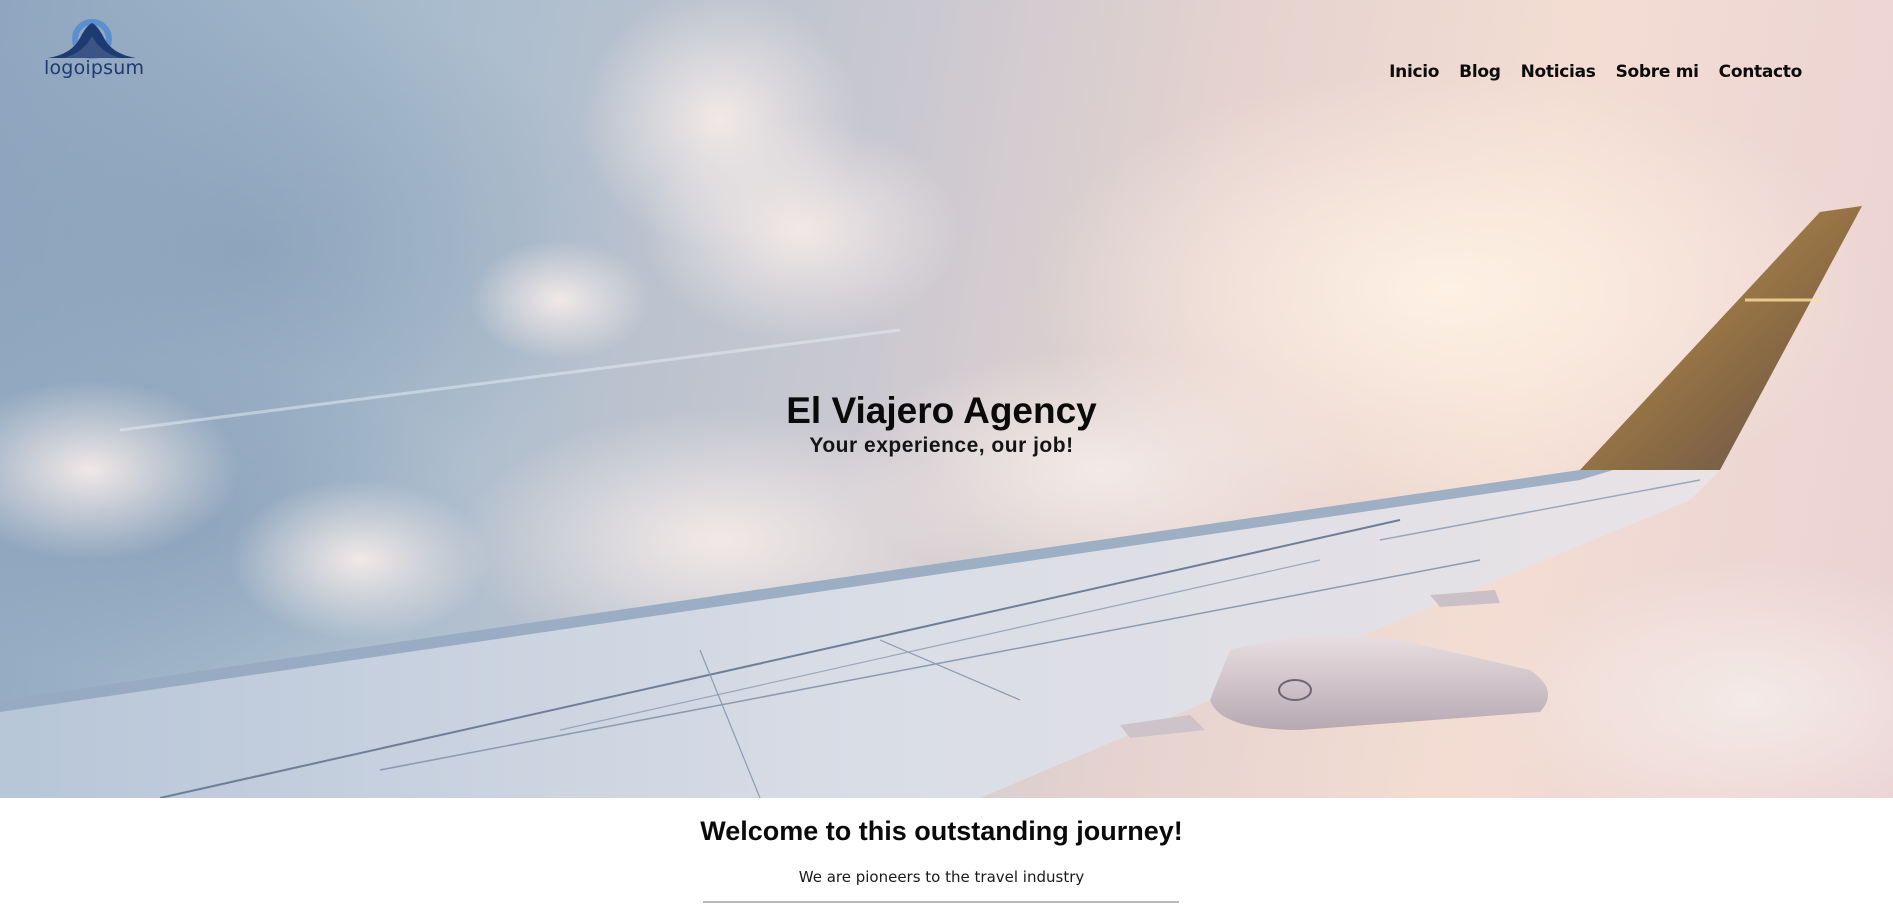 Image resolution: width=1893 pixels, height=912 pixels. Describe the element at coordinates (92, 39) in the screenshot. I see `logo-icon` at that location.